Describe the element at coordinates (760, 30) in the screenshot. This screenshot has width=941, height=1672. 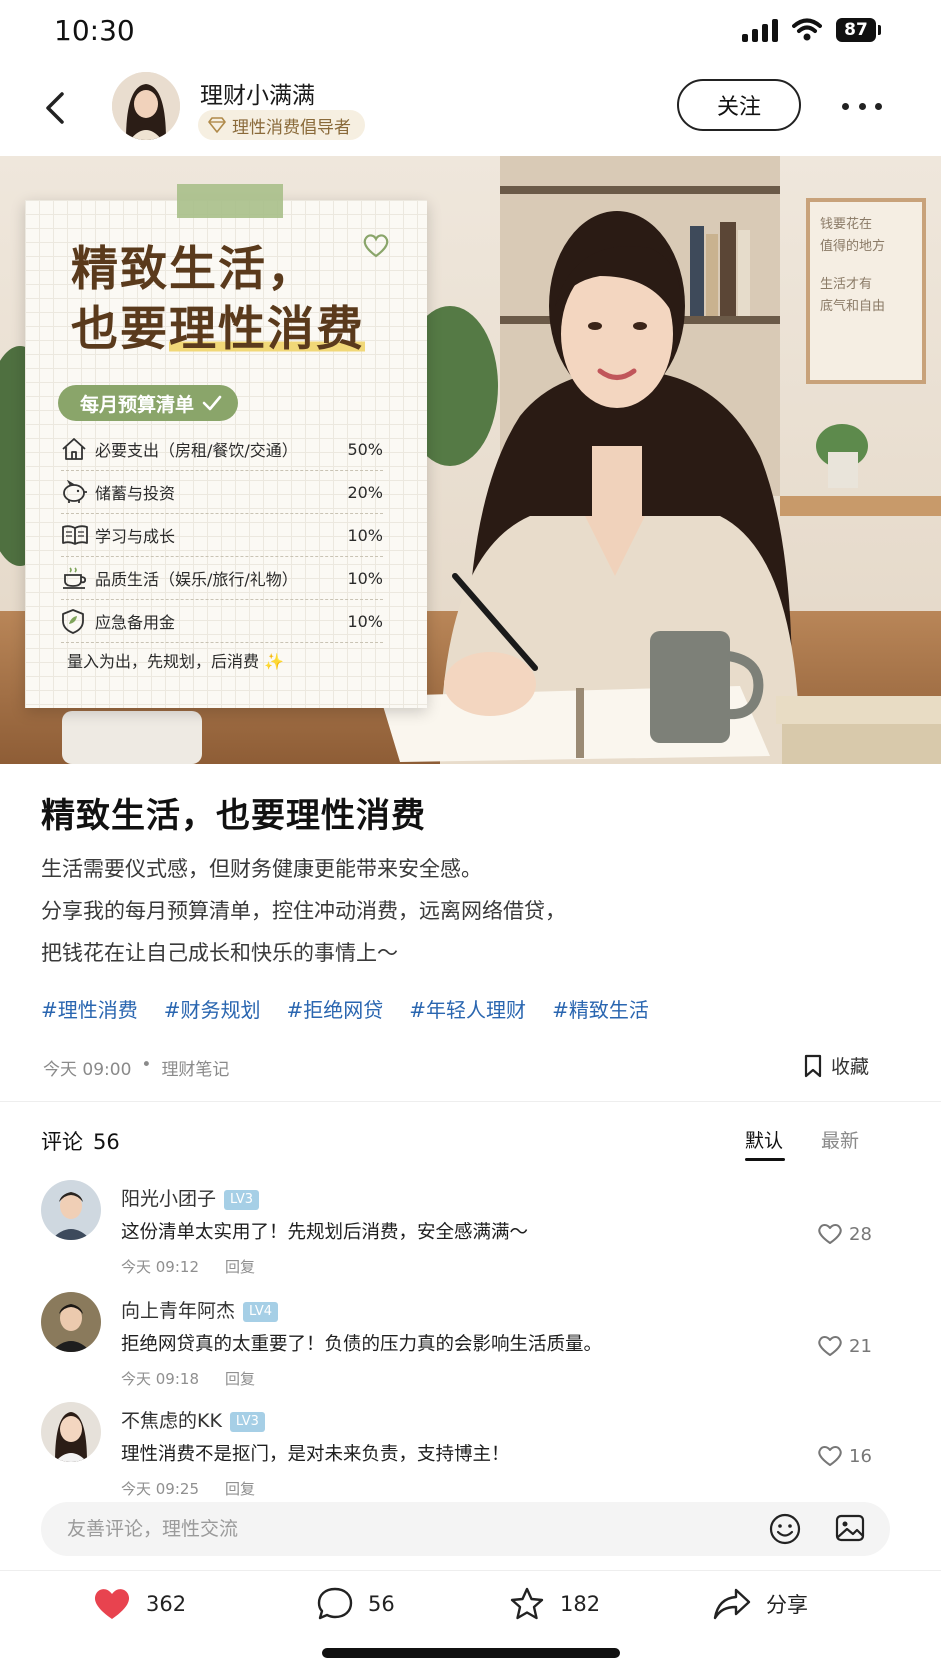
I see `signal-icon` at that location.